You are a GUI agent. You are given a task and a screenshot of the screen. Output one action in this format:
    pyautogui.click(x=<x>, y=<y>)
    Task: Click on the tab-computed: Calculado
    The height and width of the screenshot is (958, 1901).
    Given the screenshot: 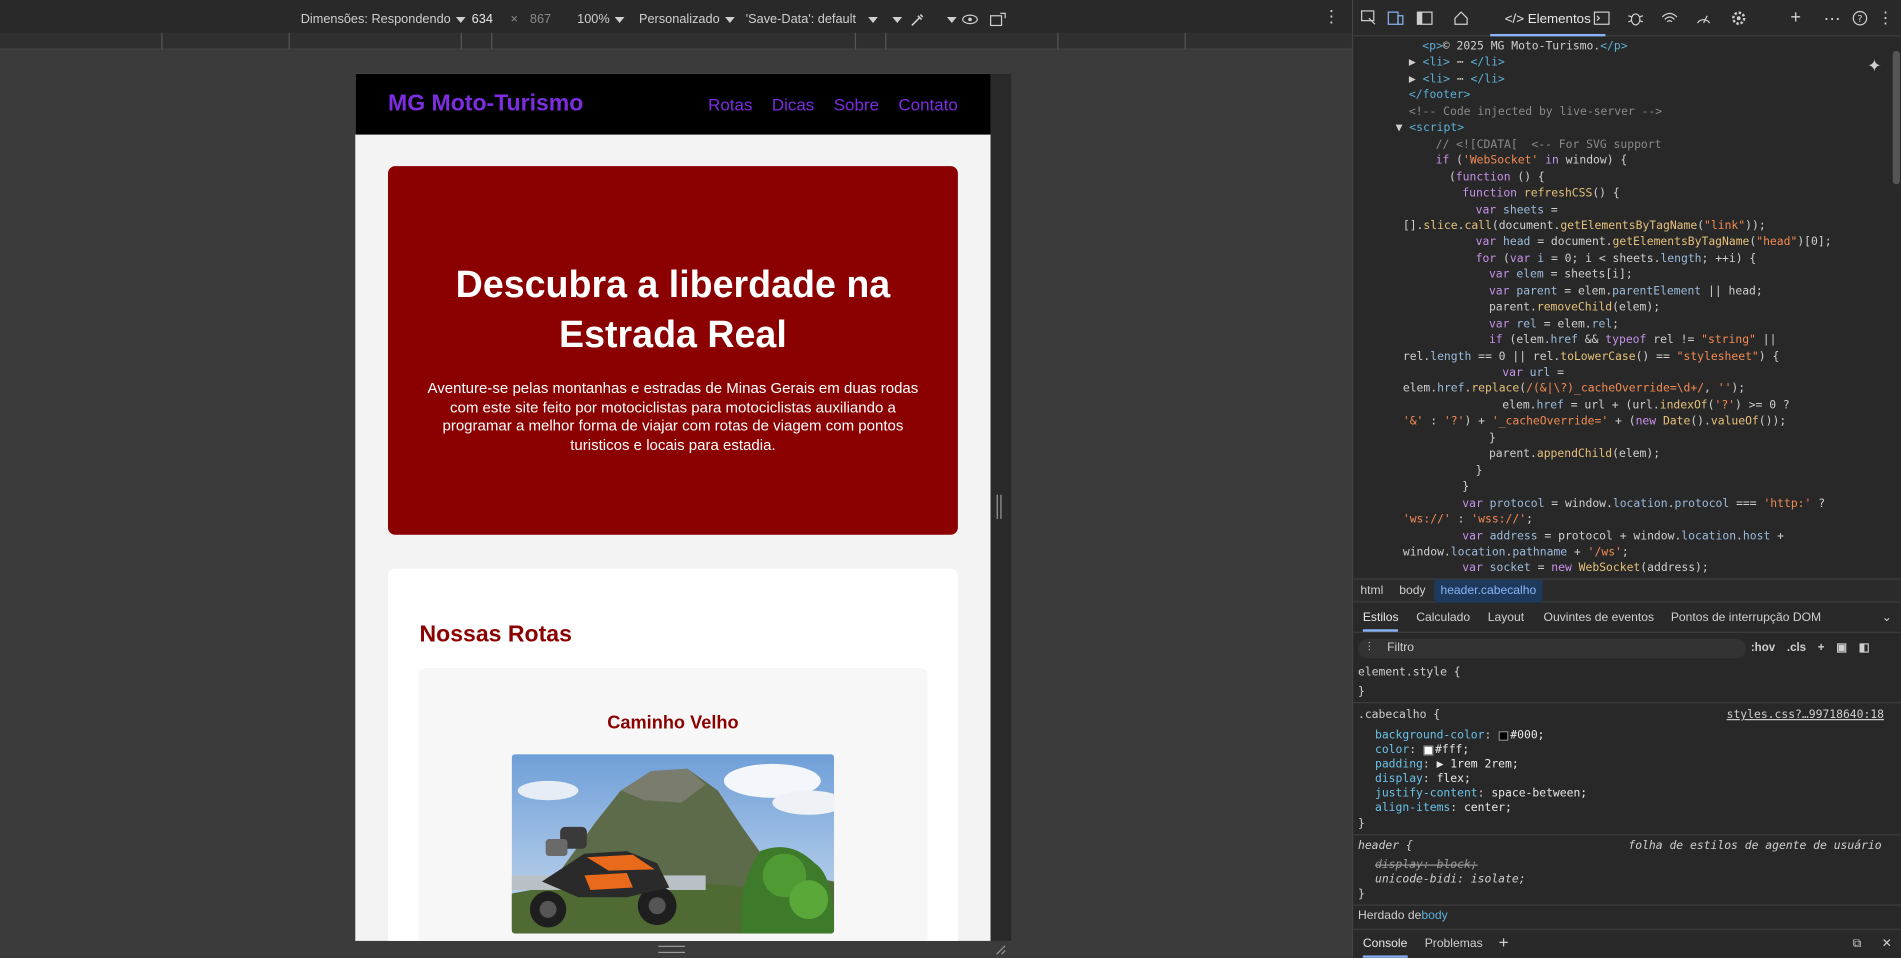 What is the action you would take?
    pyautogui.click(x=1443, y=617)
    